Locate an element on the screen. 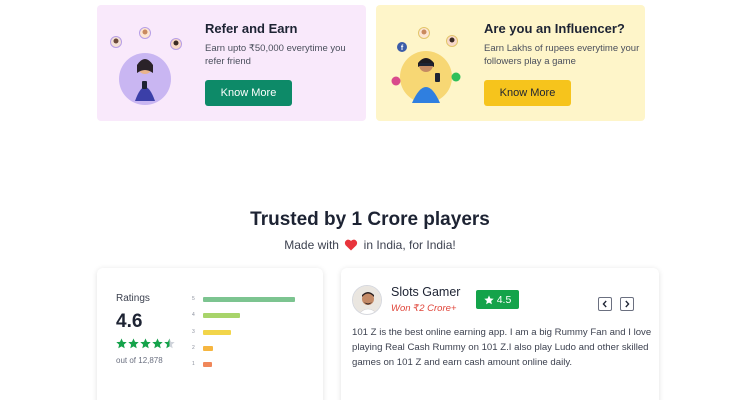  heart-icon is located at coordinates (351, 245).